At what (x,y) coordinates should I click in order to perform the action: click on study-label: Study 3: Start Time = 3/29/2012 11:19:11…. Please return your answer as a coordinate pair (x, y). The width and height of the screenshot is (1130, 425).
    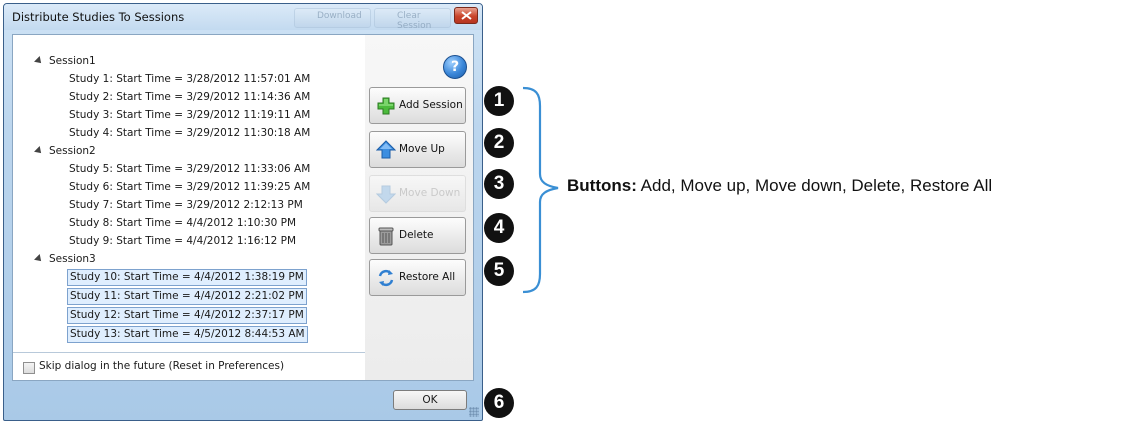
    Looking at the image, I should click on (190, 115).